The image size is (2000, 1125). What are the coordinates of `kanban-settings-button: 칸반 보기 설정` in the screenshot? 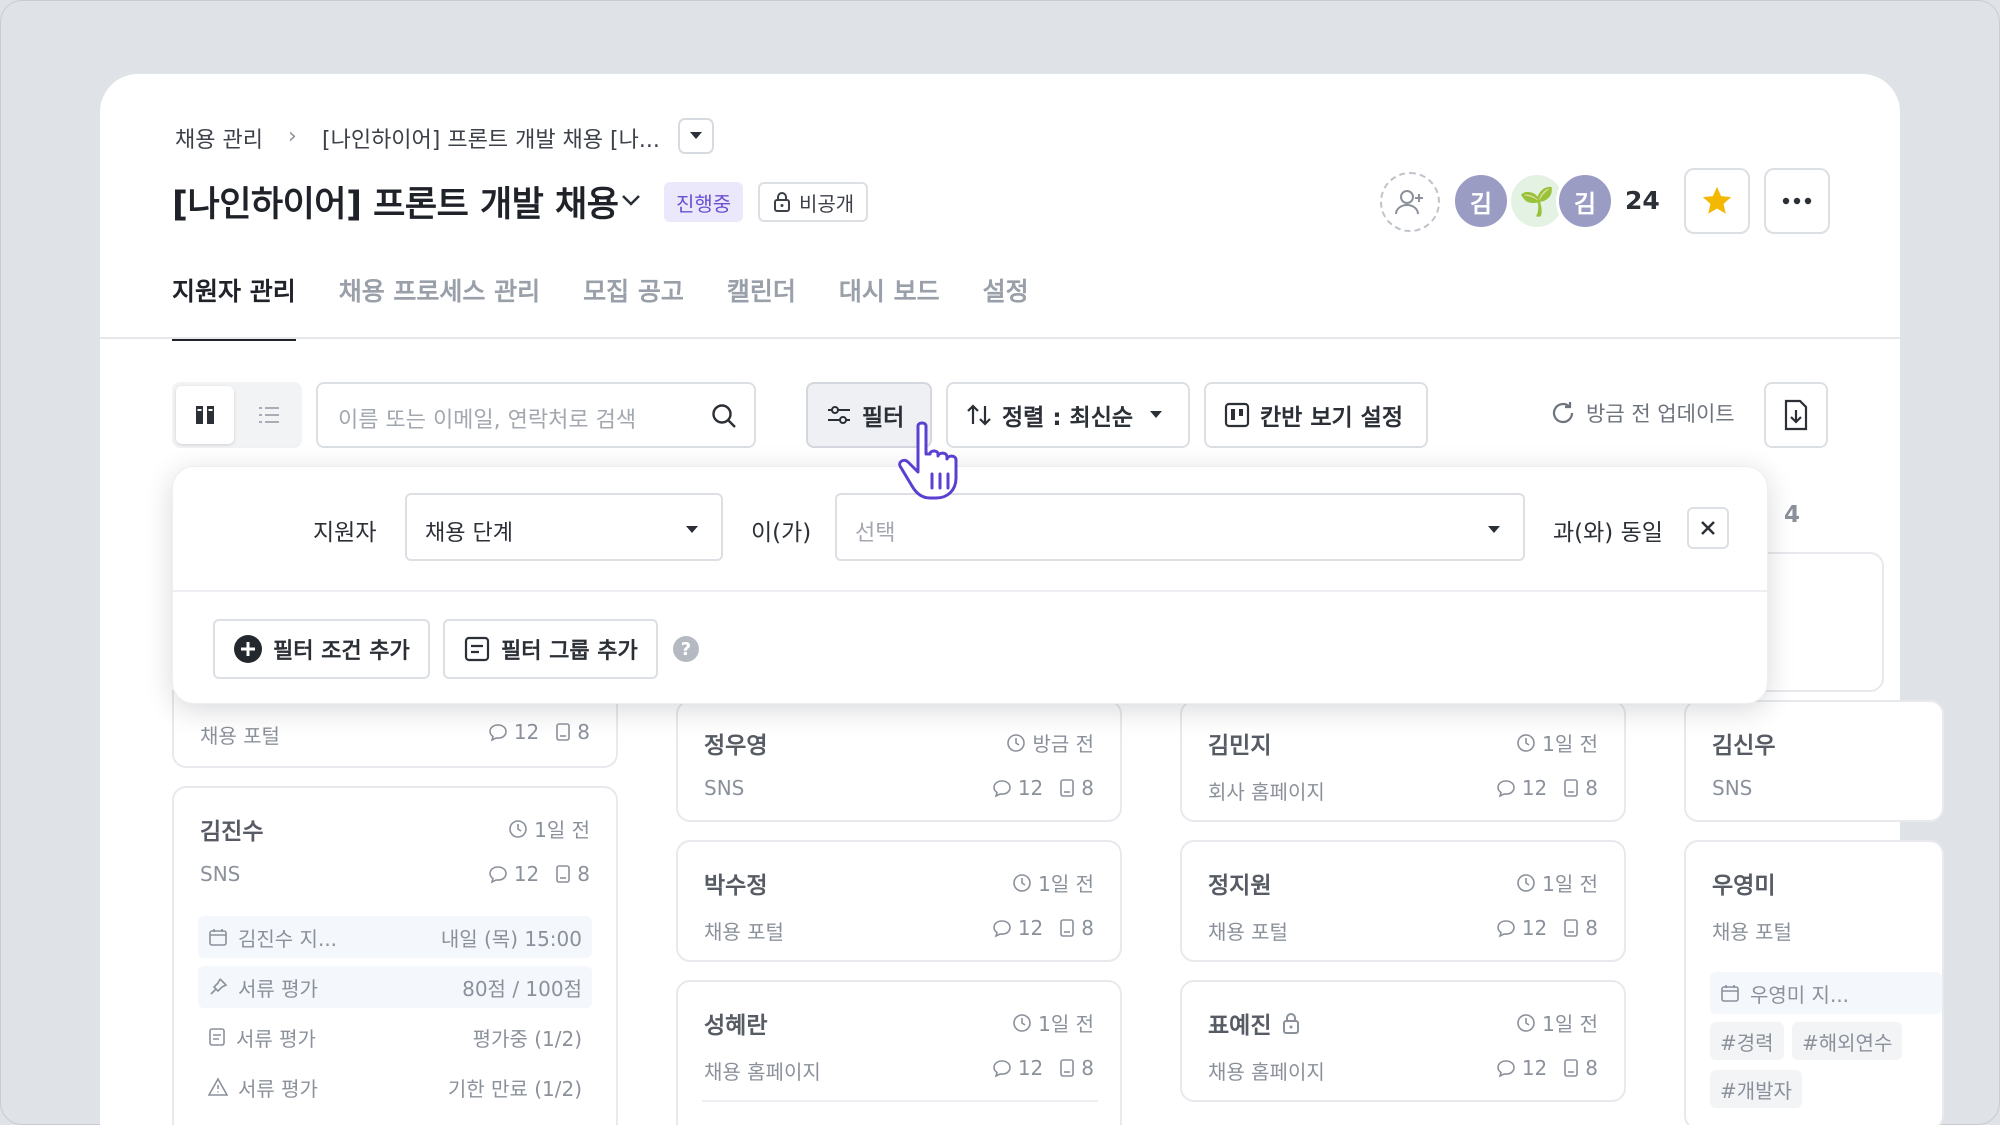 It's located at (1316, 415).